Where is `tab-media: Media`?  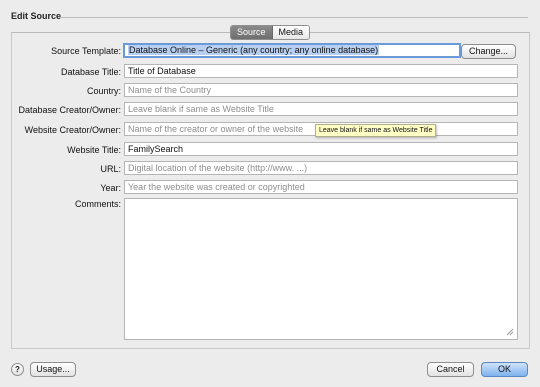 tab-media: Media is located at coordinates (291, 32).